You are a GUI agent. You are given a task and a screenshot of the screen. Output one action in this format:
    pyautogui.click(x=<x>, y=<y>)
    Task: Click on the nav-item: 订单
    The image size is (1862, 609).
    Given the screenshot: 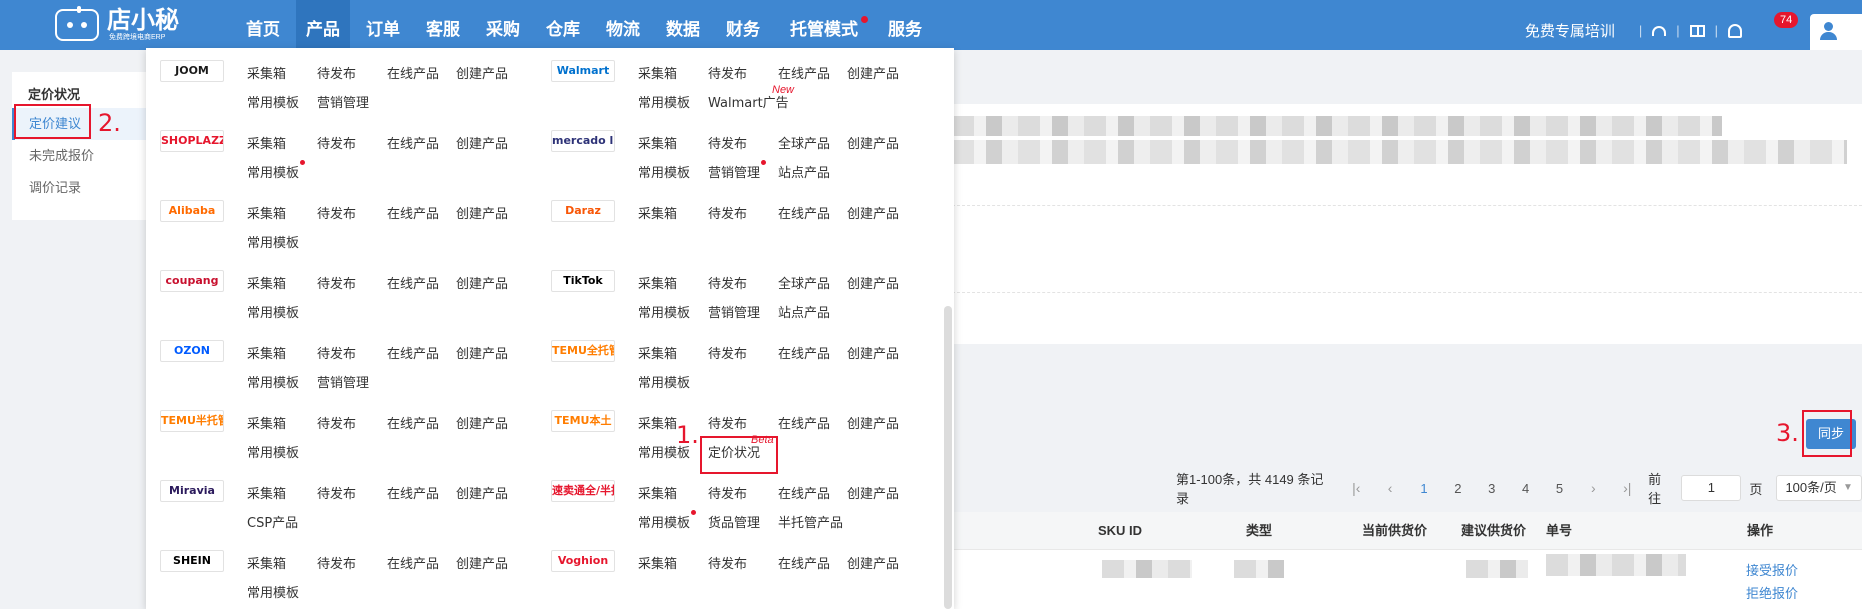 What is the action you would take?
    pyautogui.click(x=383, y=25)
    